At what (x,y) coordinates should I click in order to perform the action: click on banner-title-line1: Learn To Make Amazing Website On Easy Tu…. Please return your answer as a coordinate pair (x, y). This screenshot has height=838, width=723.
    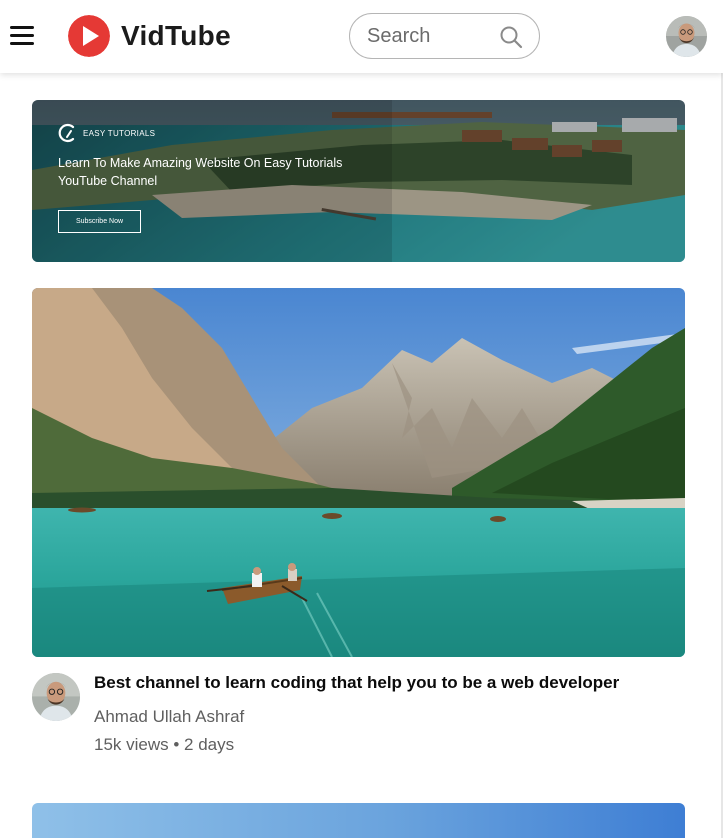
    Looking at the image, I should click on (200, 163).